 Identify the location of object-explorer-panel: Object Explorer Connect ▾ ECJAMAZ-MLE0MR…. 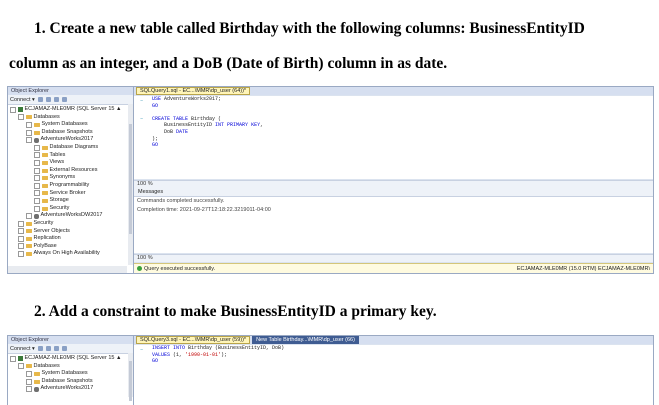
(71, 180).